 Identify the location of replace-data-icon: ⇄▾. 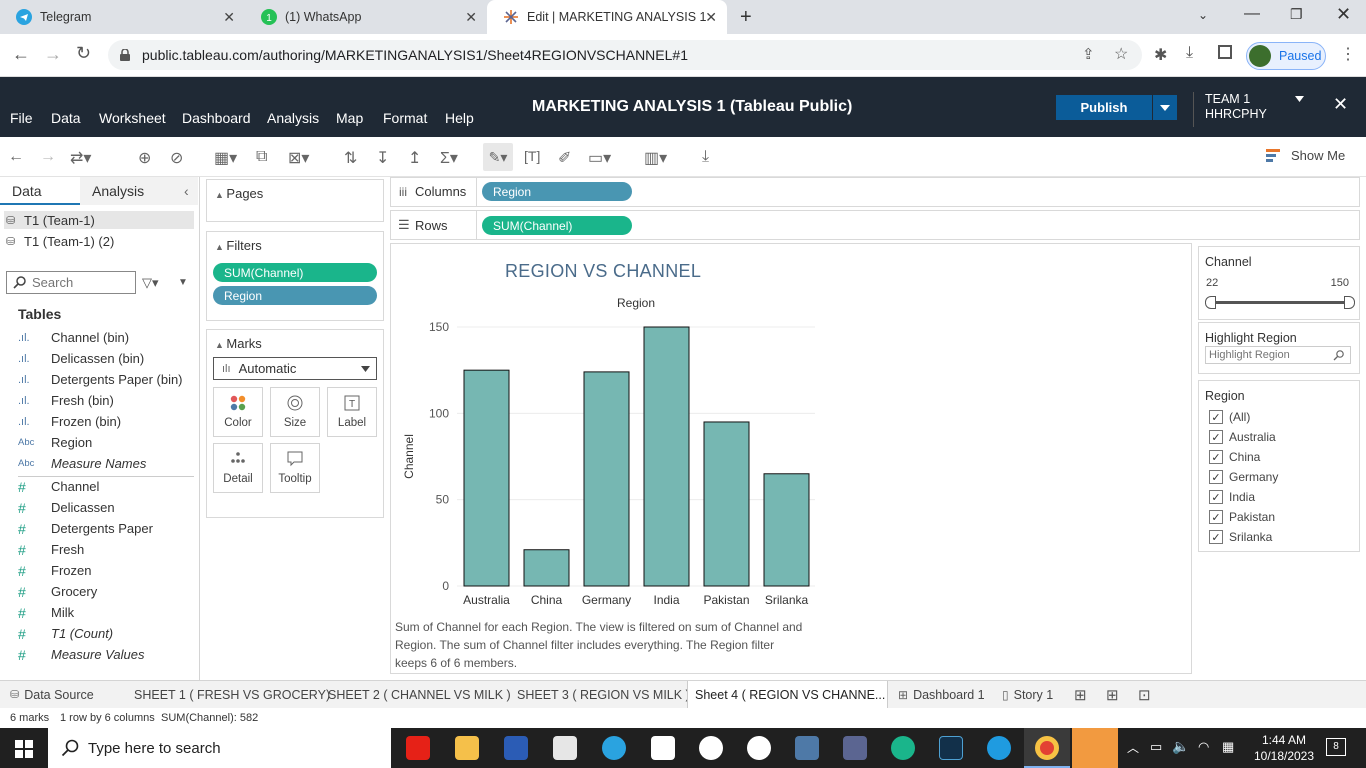
(80, 158).